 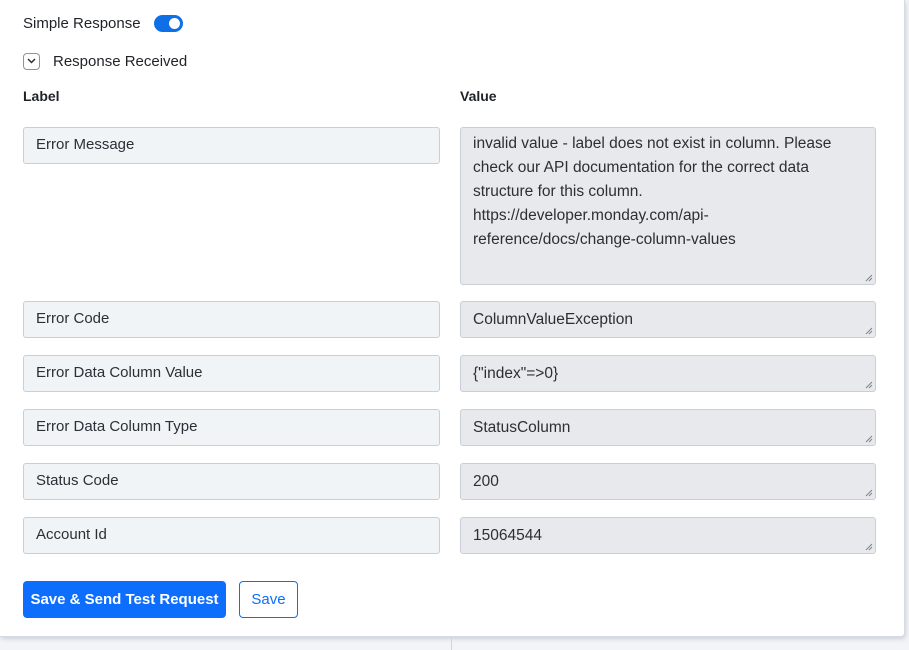 I want to click on simple-response-row: Simple Response, so click(x=103, y=23).